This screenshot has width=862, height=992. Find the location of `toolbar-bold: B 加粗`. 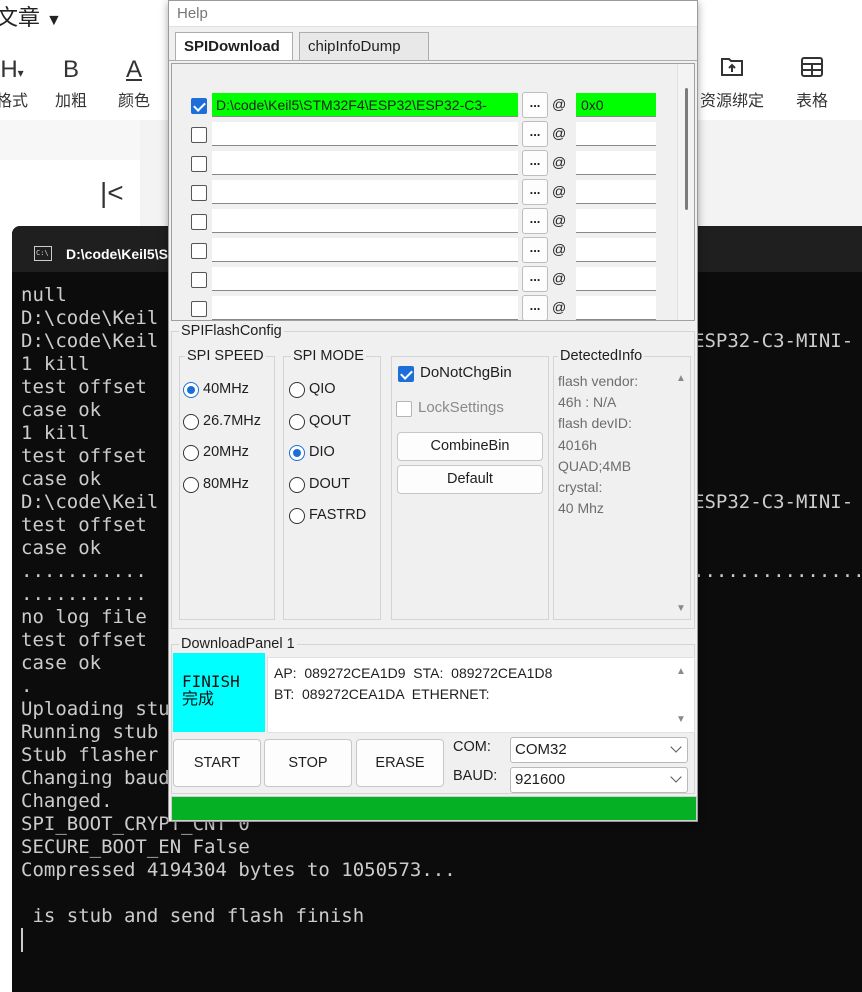

toolbar-bold: B 加粗 is located at coordinates (71, 83).